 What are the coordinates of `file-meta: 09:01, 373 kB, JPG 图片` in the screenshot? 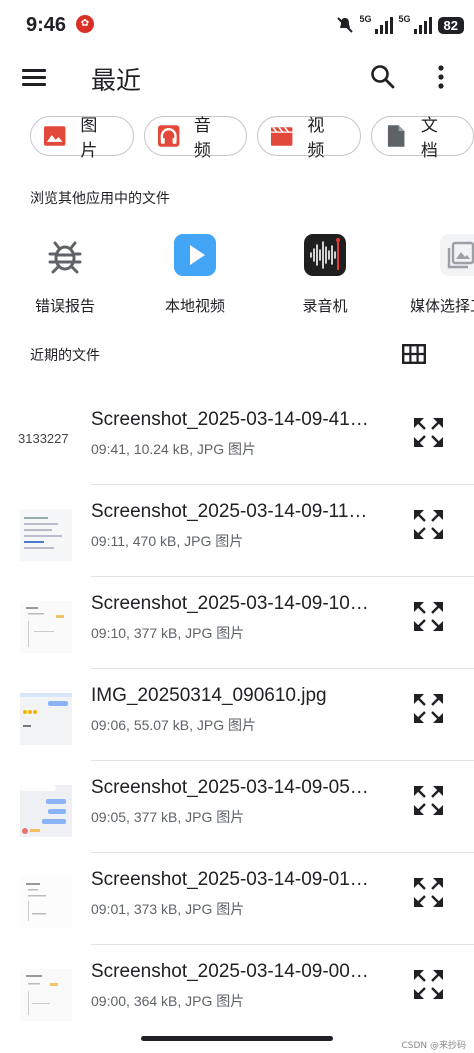 It's located at (168, 909).